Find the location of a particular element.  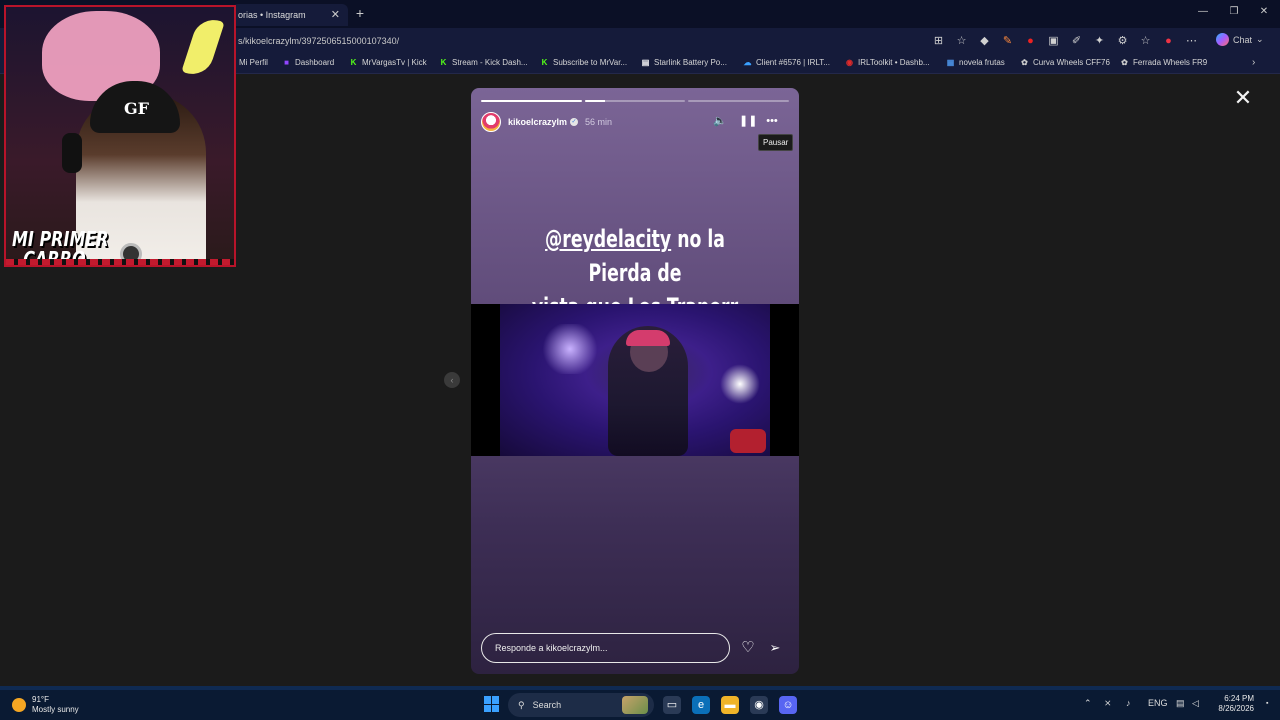

start-button is located at coordinates (492, 704).